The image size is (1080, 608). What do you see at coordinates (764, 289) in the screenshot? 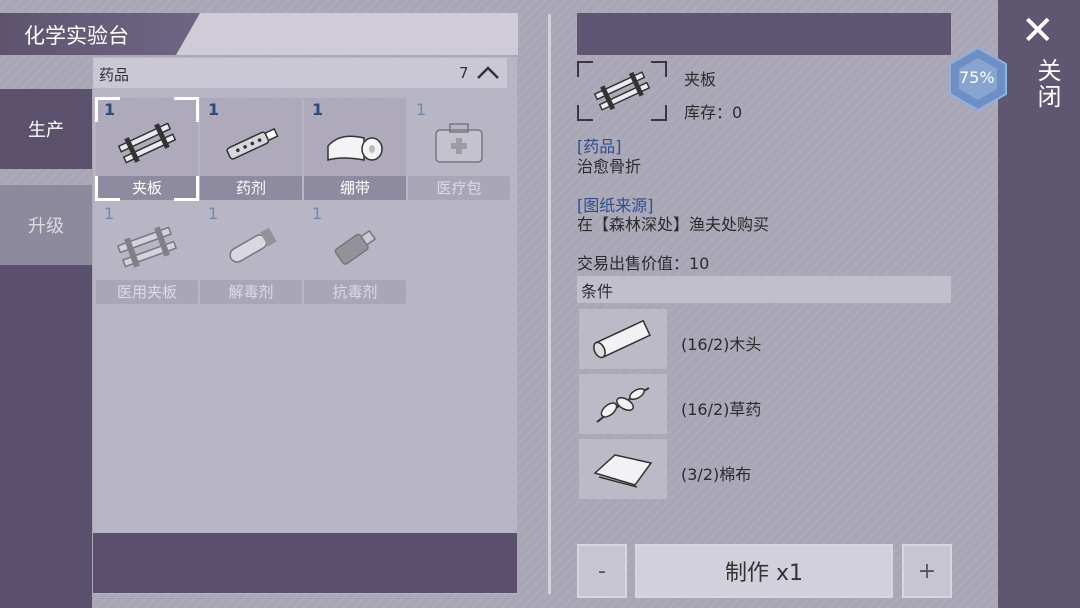
I see `conditions-header` at bounding box center [764, 289].